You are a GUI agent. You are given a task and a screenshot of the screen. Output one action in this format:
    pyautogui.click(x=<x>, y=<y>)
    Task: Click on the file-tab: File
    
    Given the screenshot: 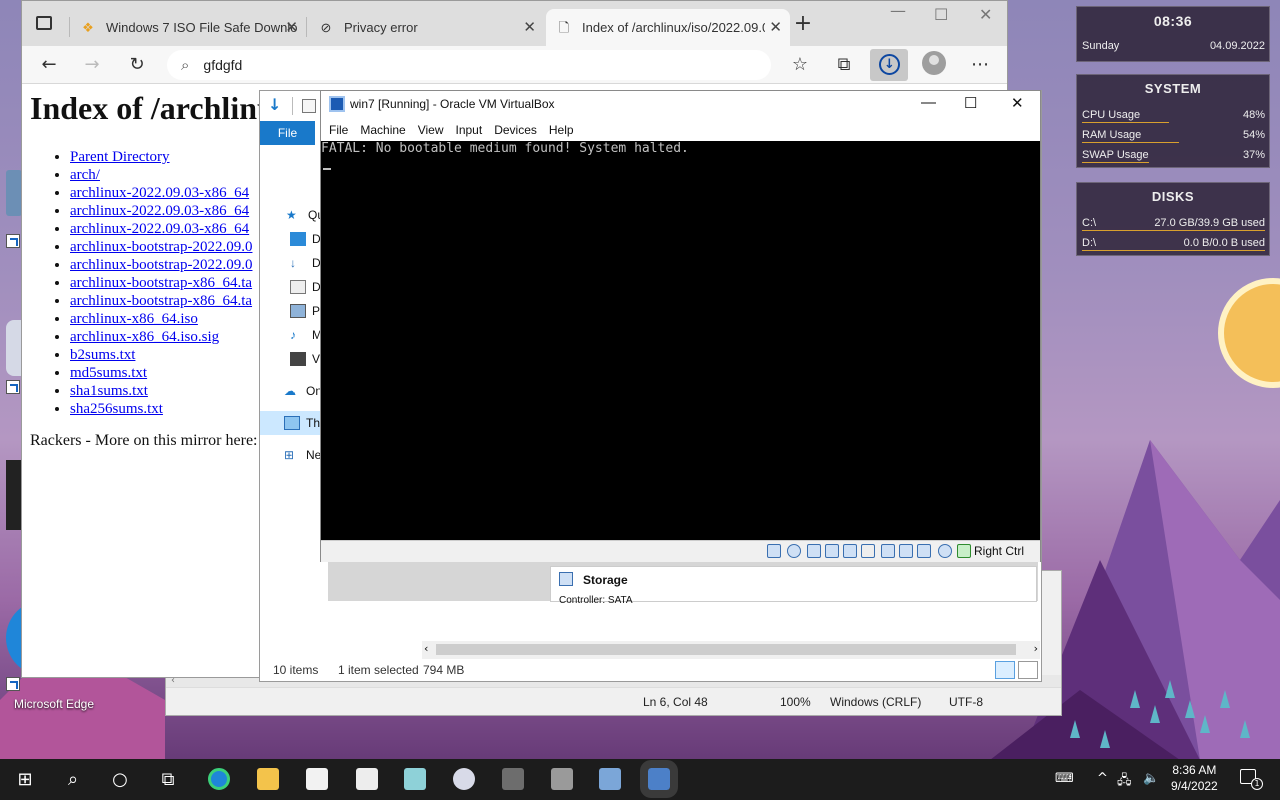 What is the action you would take?
    pyautogui.click(x=287, y=133)
    